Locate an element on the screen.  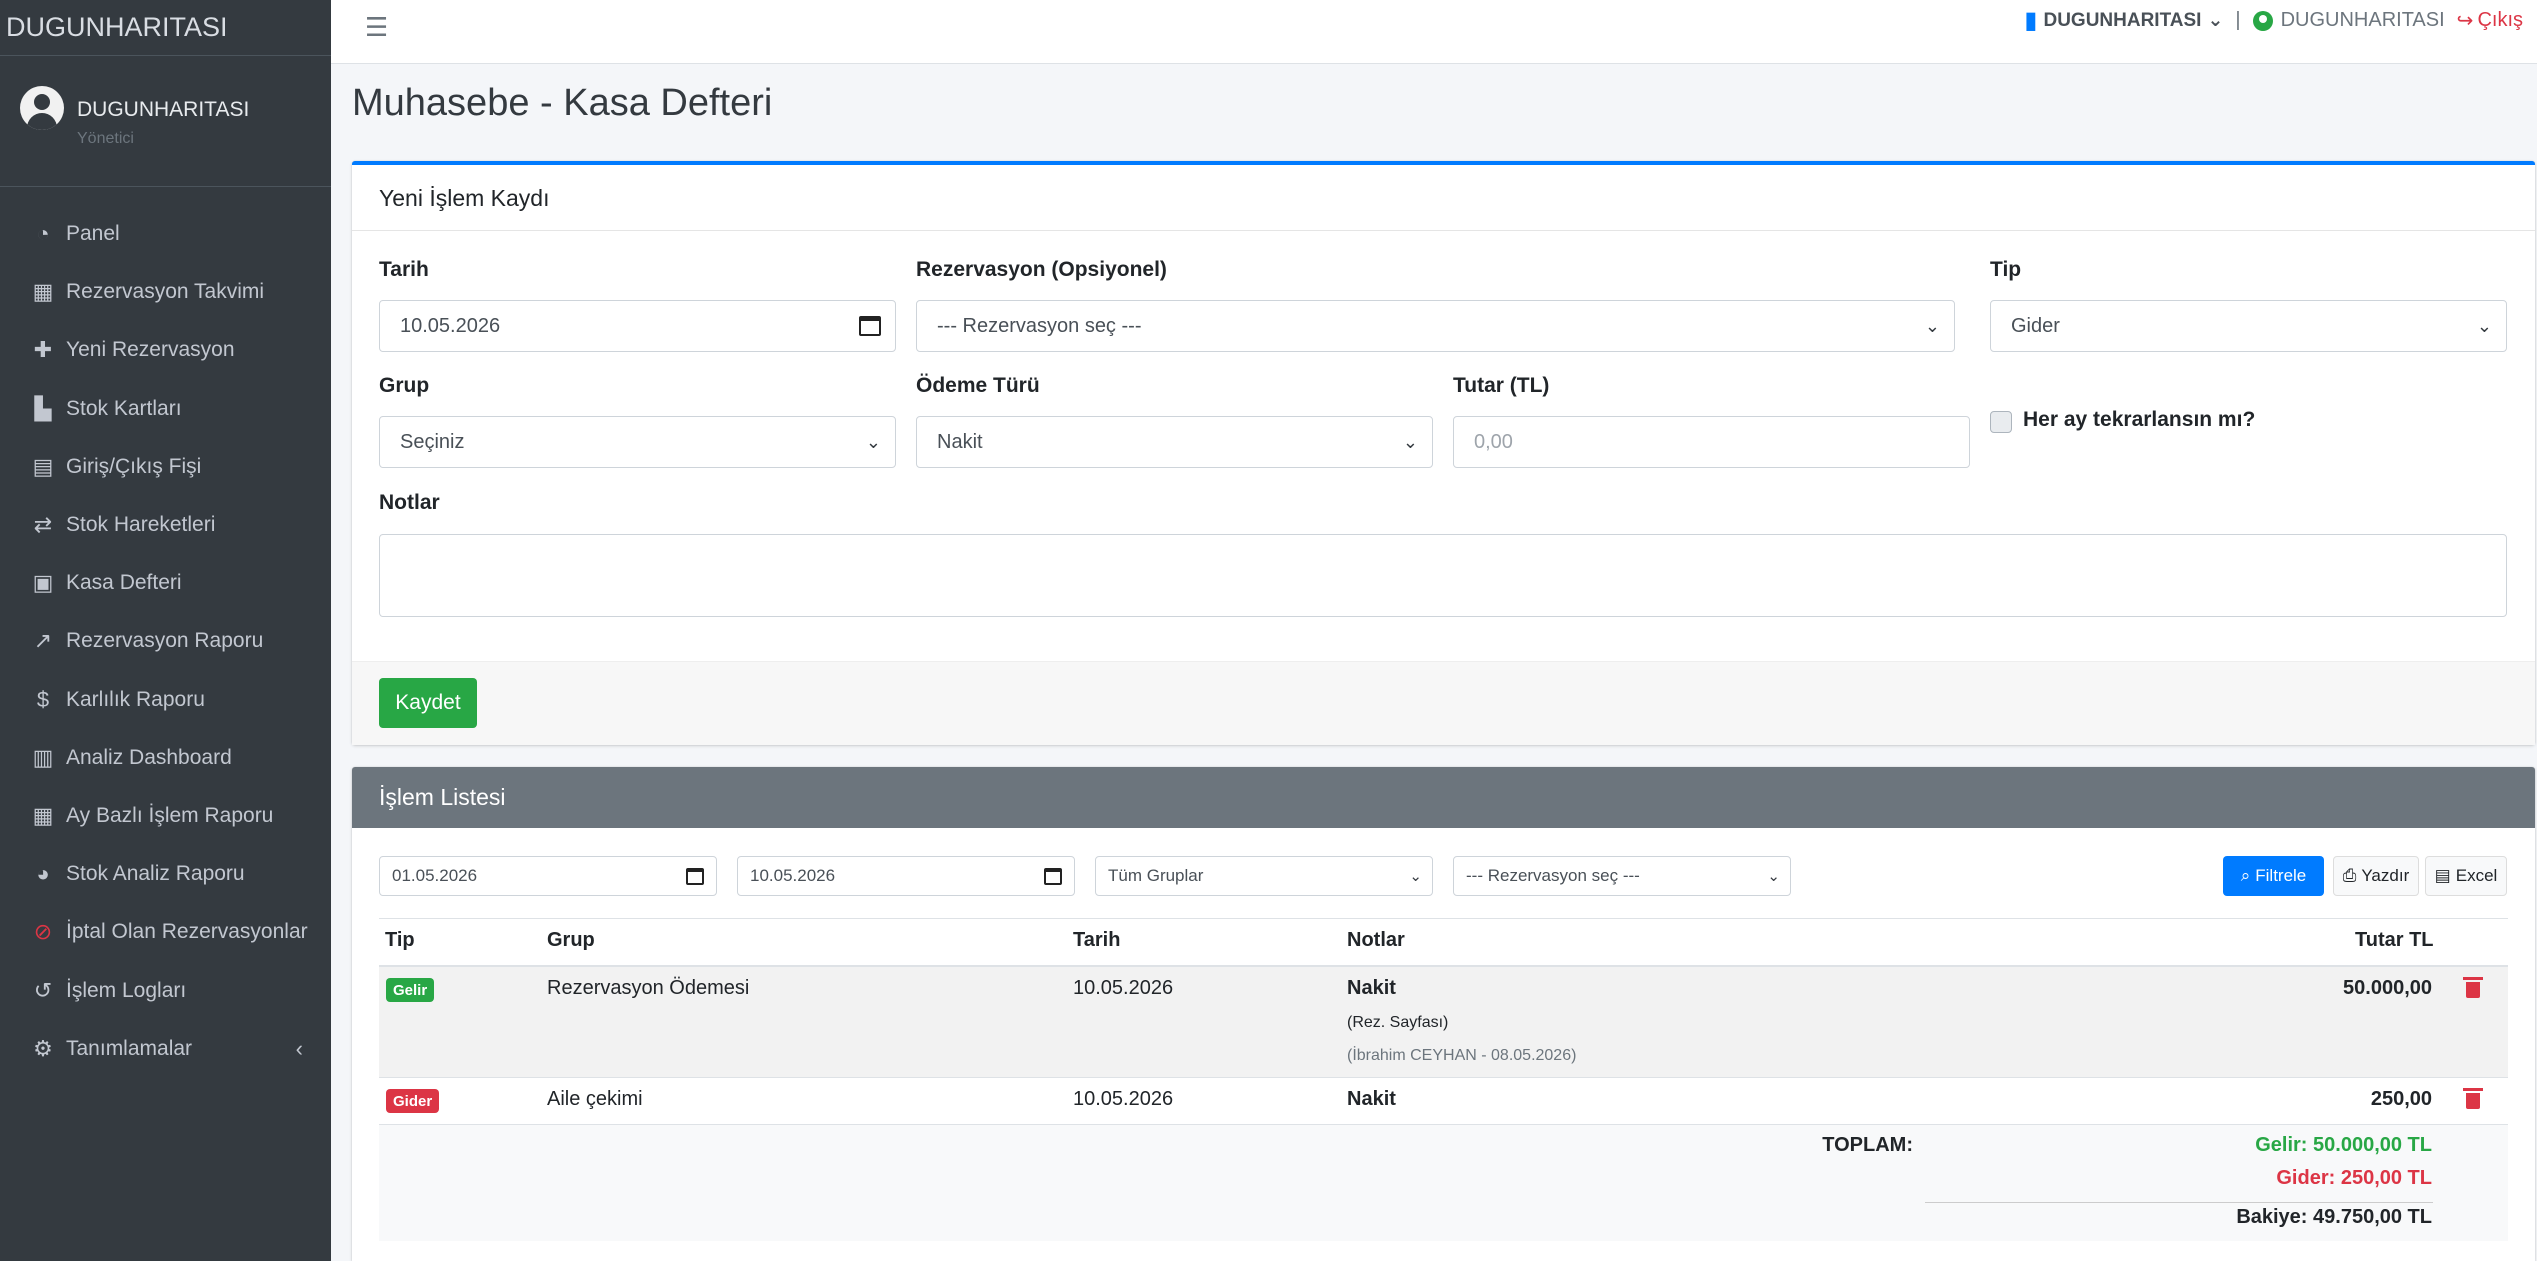
sidebar-item-label: Stok Kartları is located at coordinates (124, 408).